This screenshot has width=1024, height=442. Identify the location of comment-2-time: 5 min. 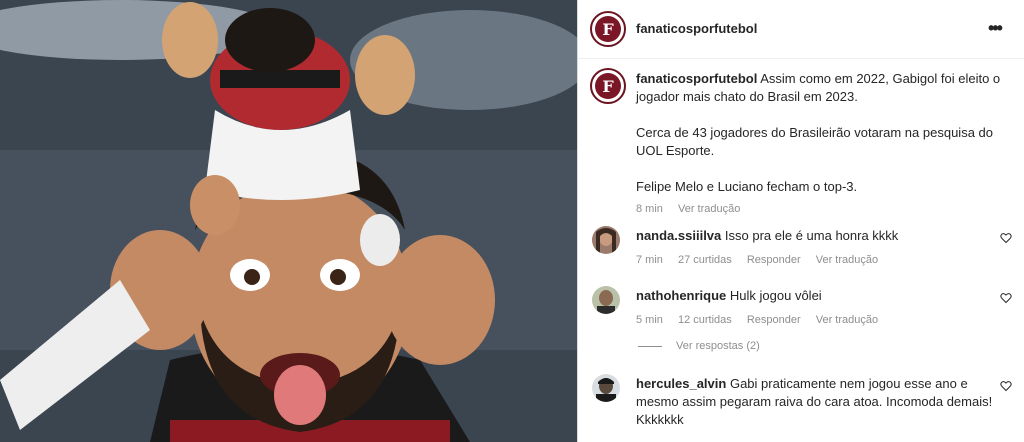
(649, 320).